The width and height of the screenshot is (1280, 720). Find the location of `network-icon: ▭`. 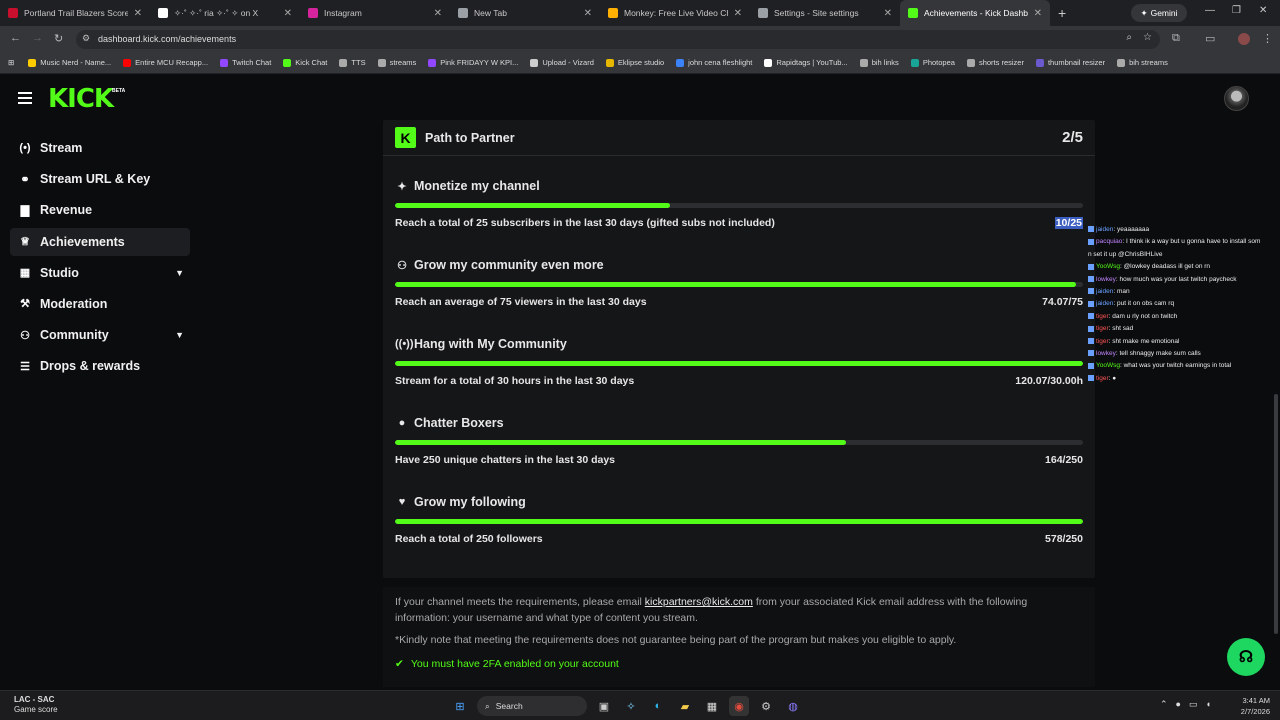

network-icon: ▭ is located at coordinates (1193, 704).